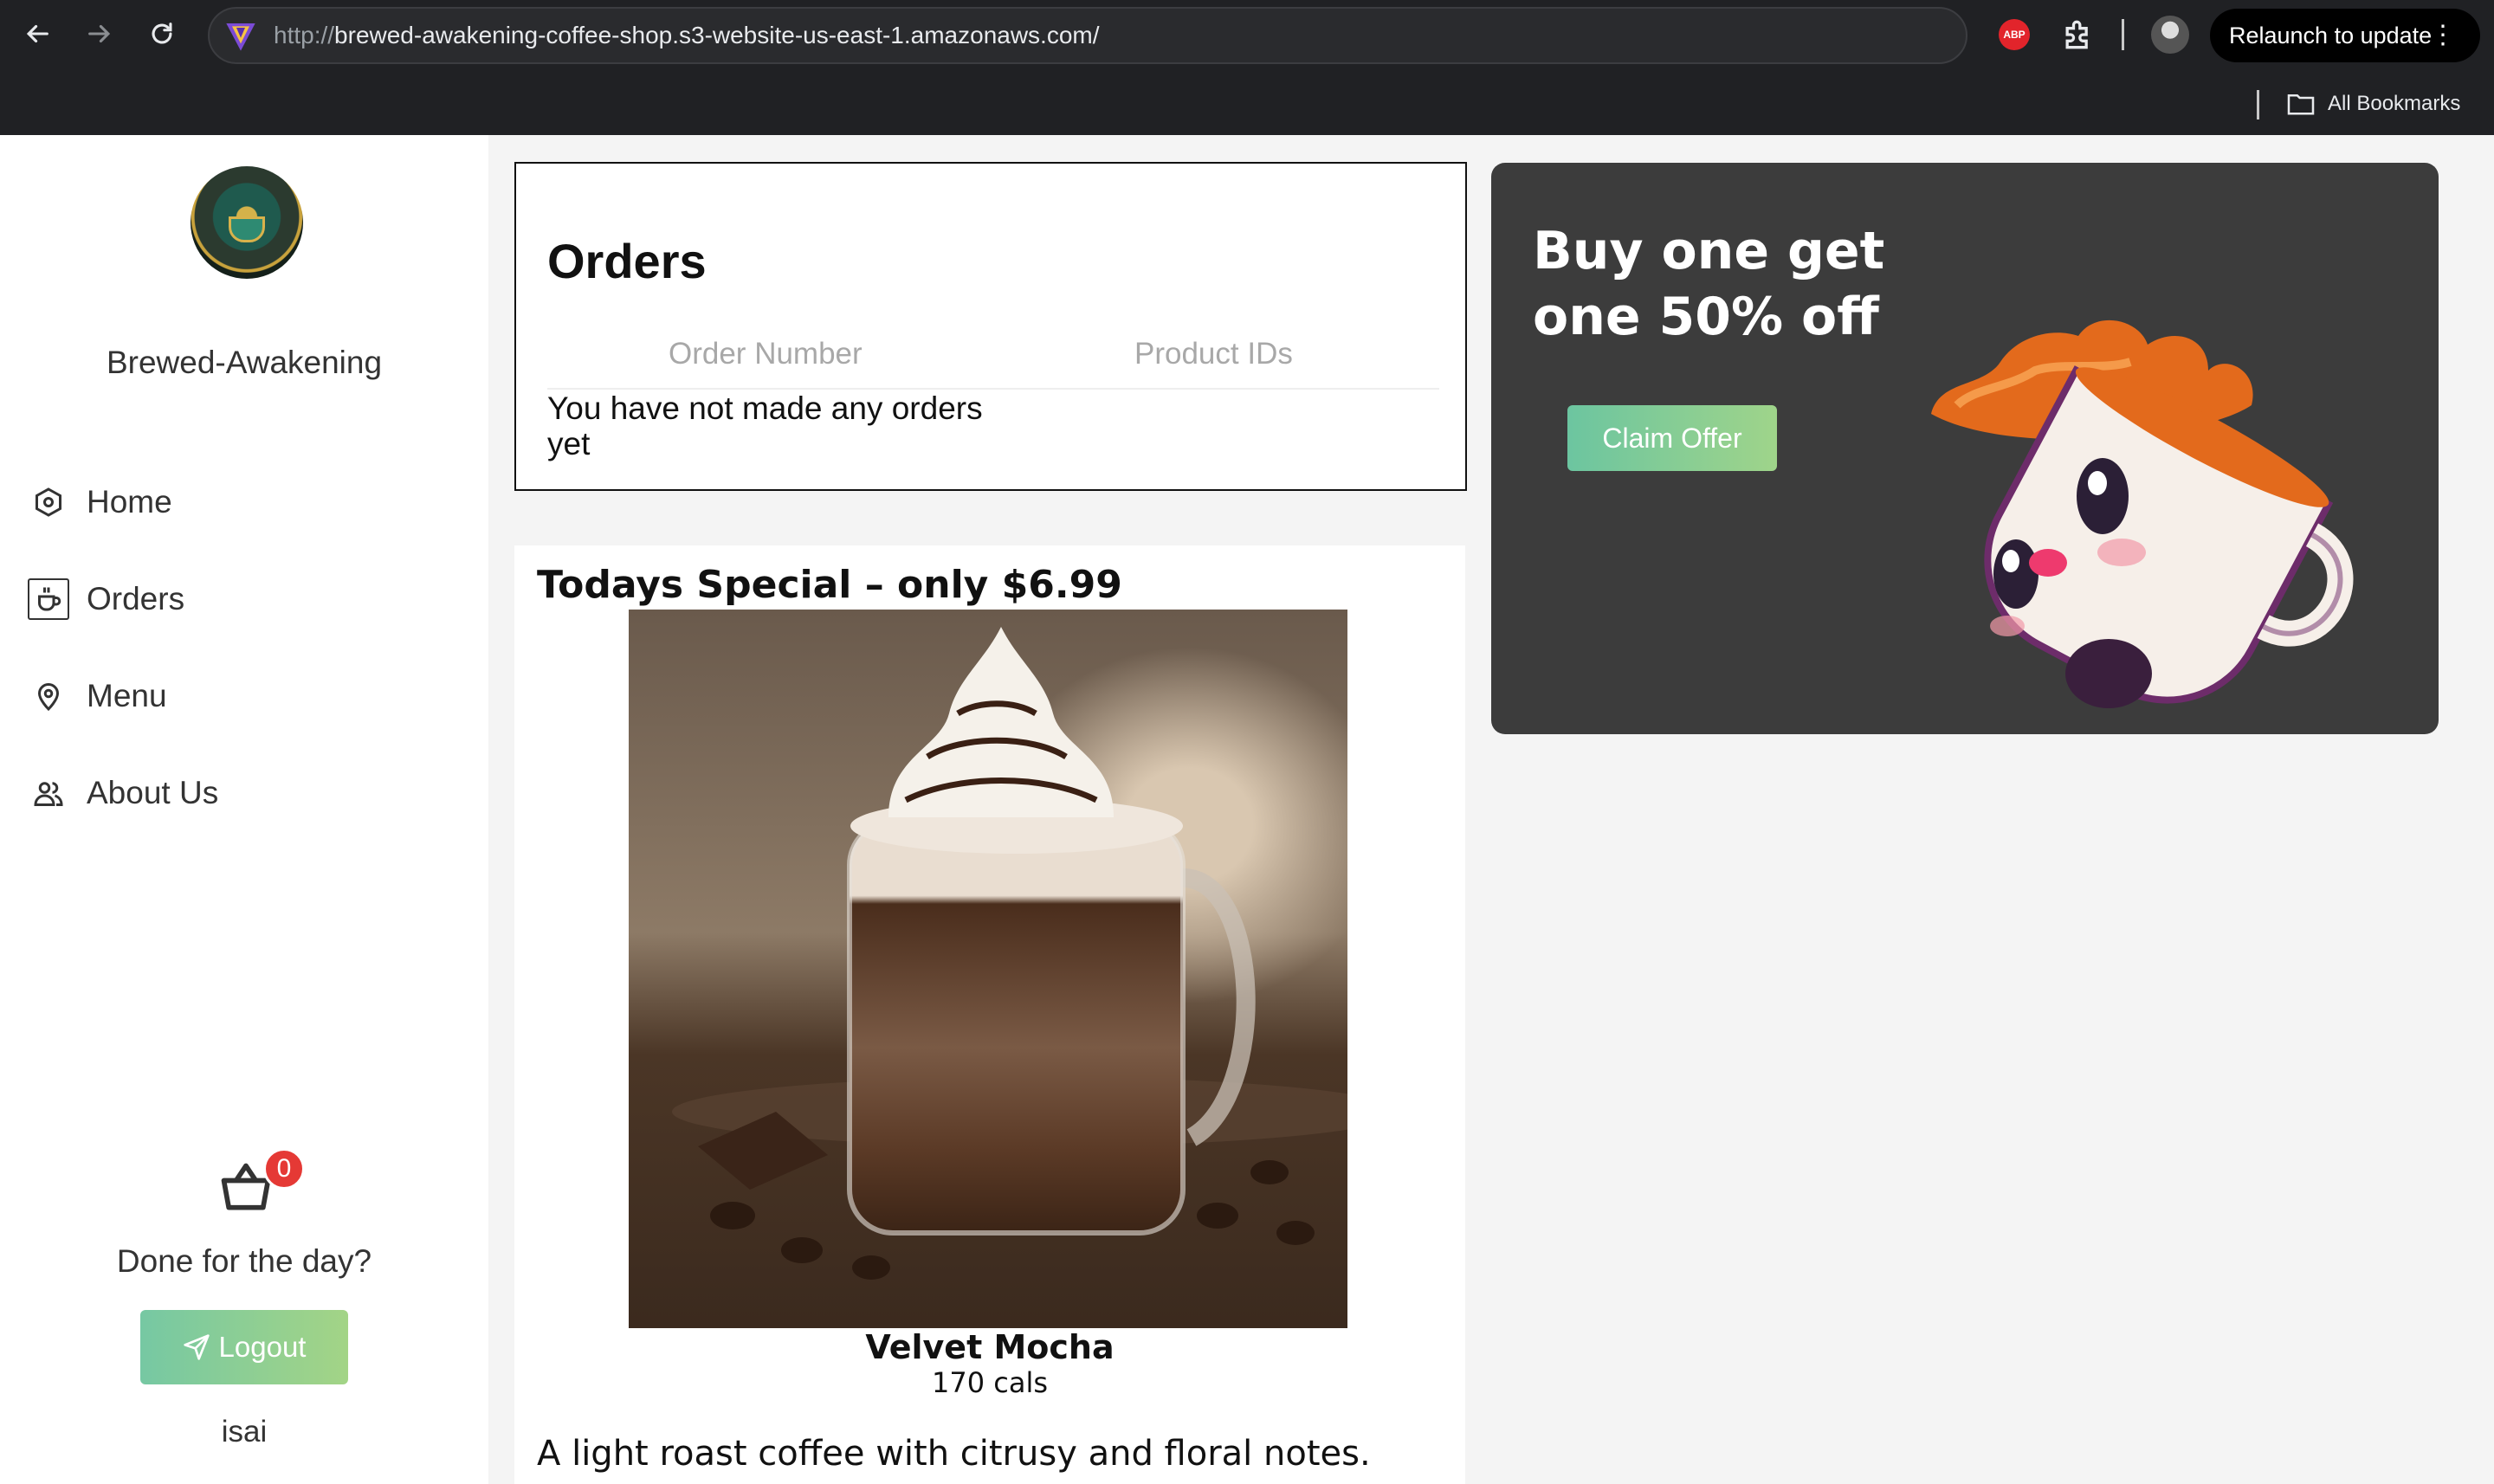  I want to click on logout-button: Logout, so click(244, 1347).